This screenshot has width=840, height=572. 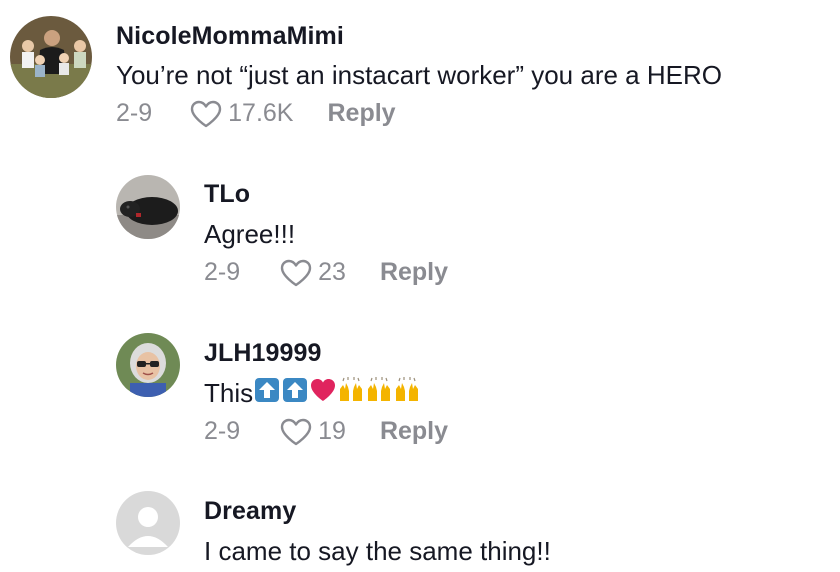 I want to click on like-button: 17.6K, so click(x=241, y=113).